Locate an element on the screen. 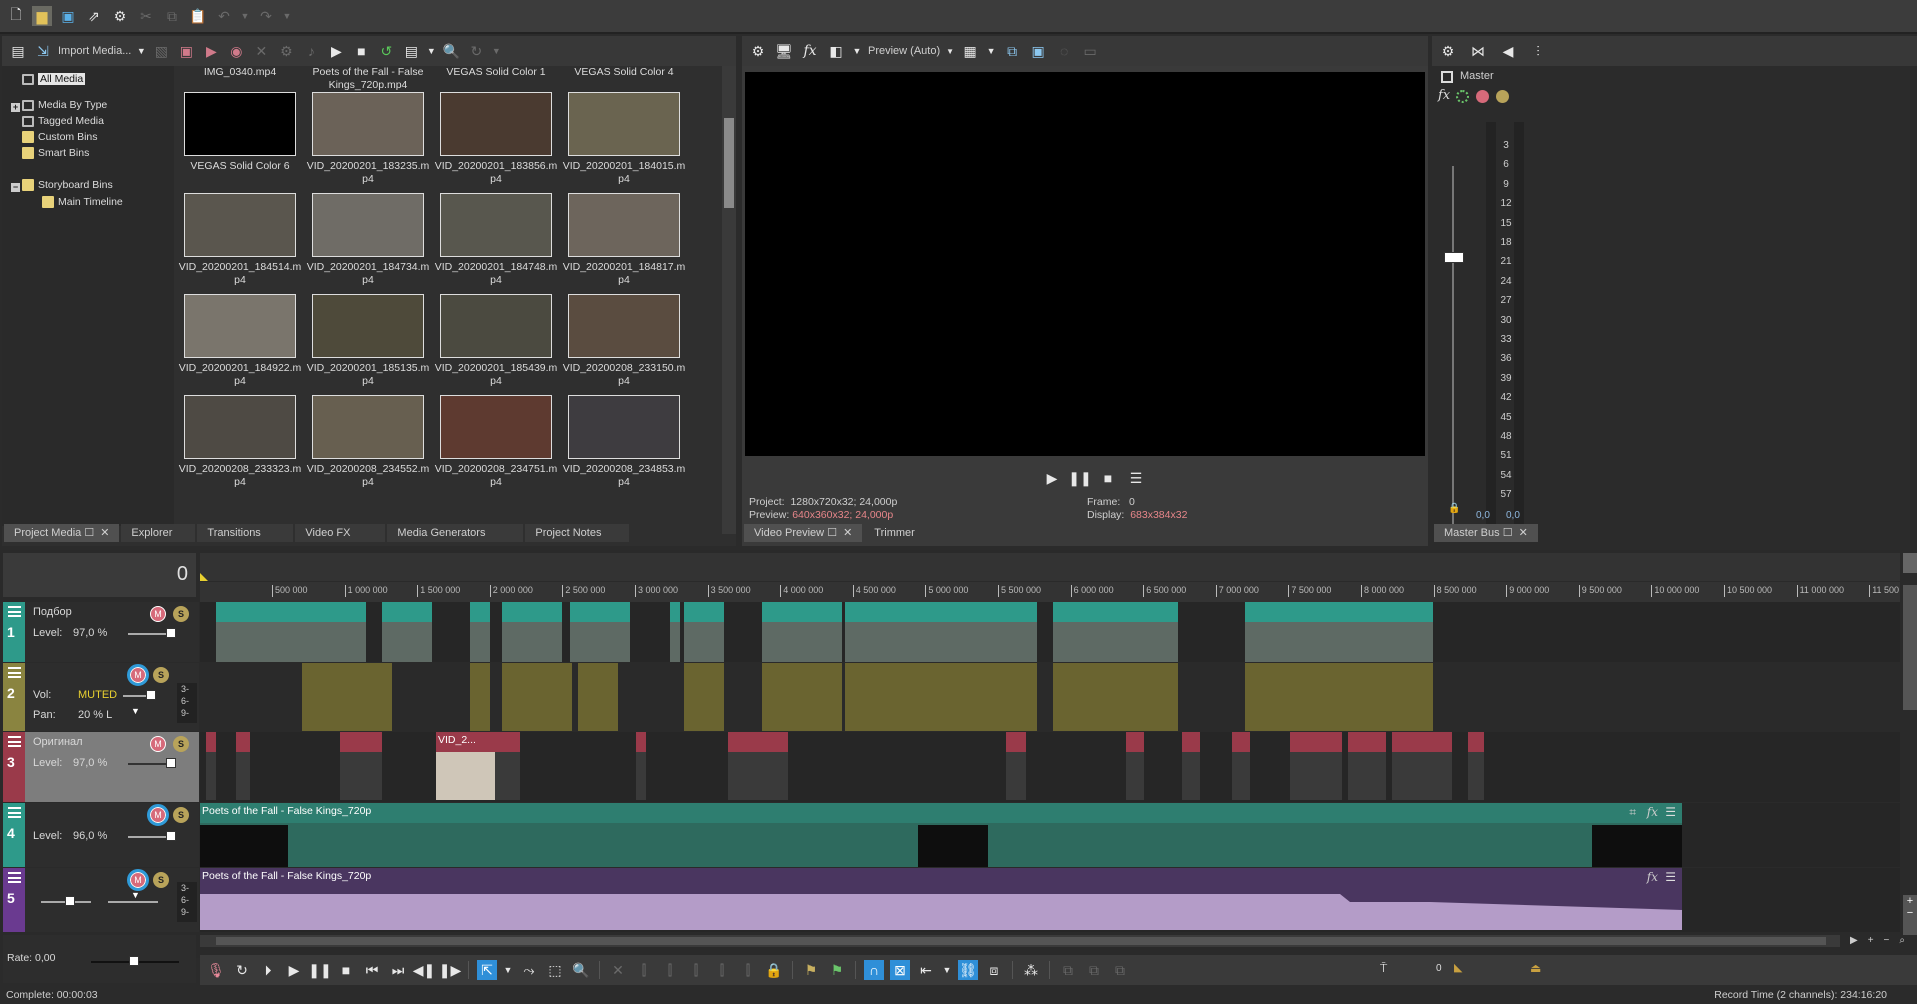  previous-frame-icon: ◀❚ is located at coordinates (424, 970).